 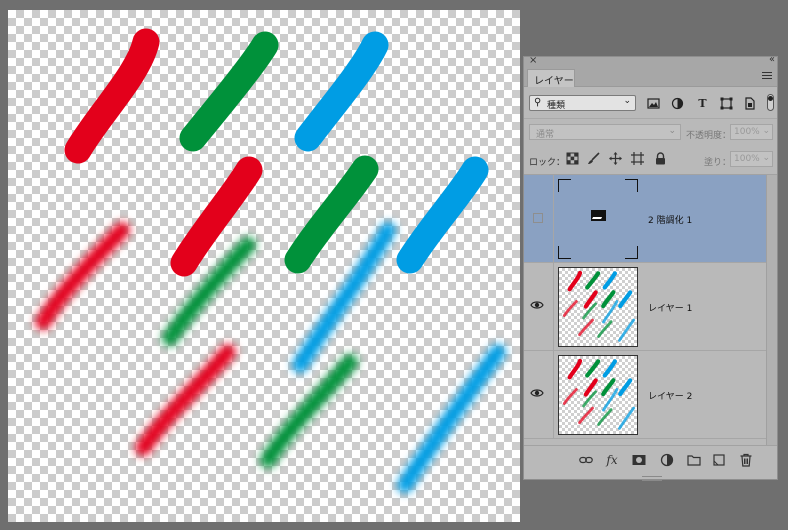 What do you see at coordinates (650, 459) in the screenshot?
I see `panel-bottom-bar: fx` at bounding box center [650, 459].